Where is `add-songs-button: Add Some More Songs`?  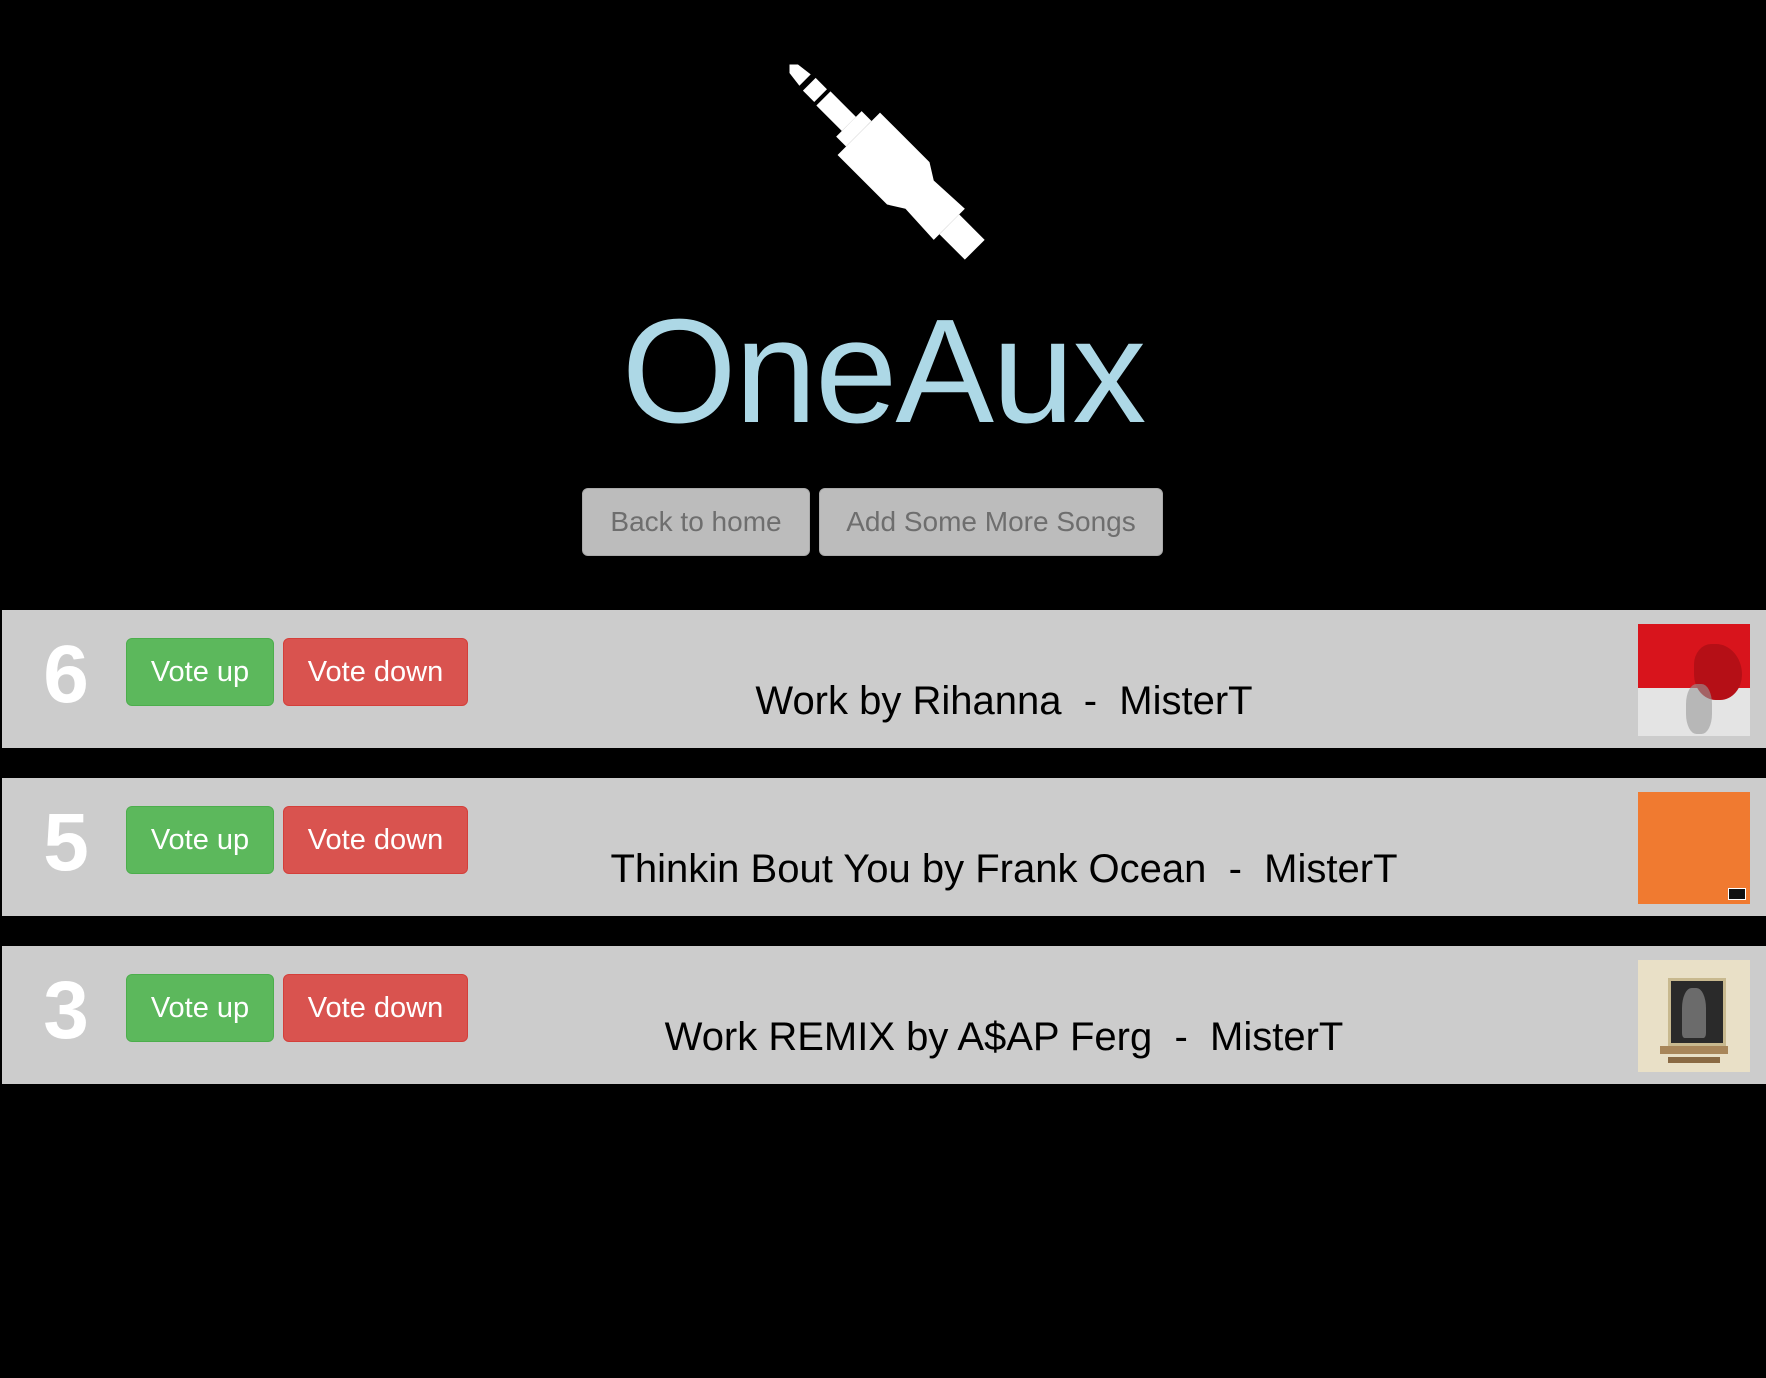 add-songs-button: Add Some More Songs is located at coordinates (991, 522).